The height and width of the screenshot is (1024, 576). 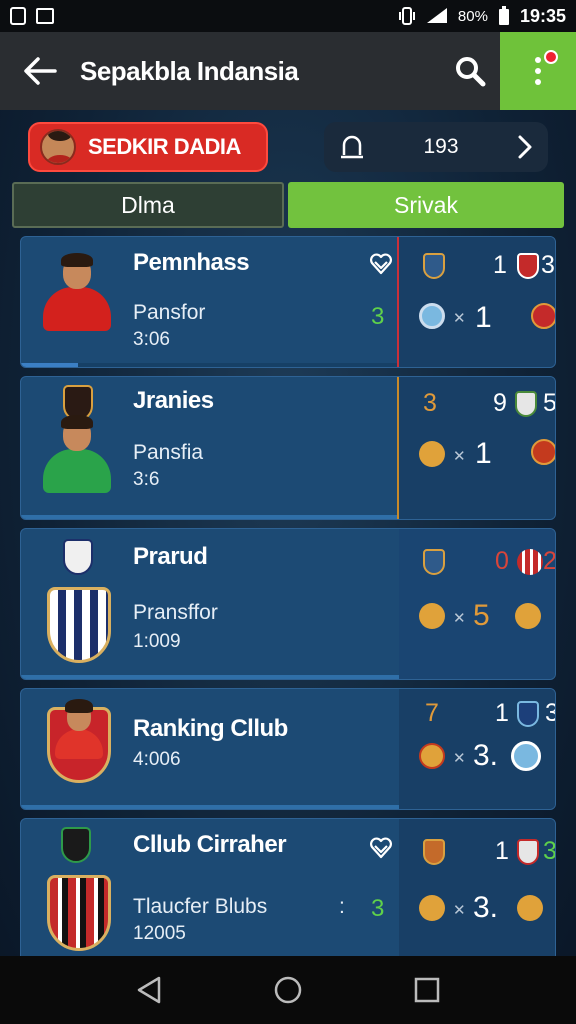 I want to click on search-icon, so click(x=471, y=72).